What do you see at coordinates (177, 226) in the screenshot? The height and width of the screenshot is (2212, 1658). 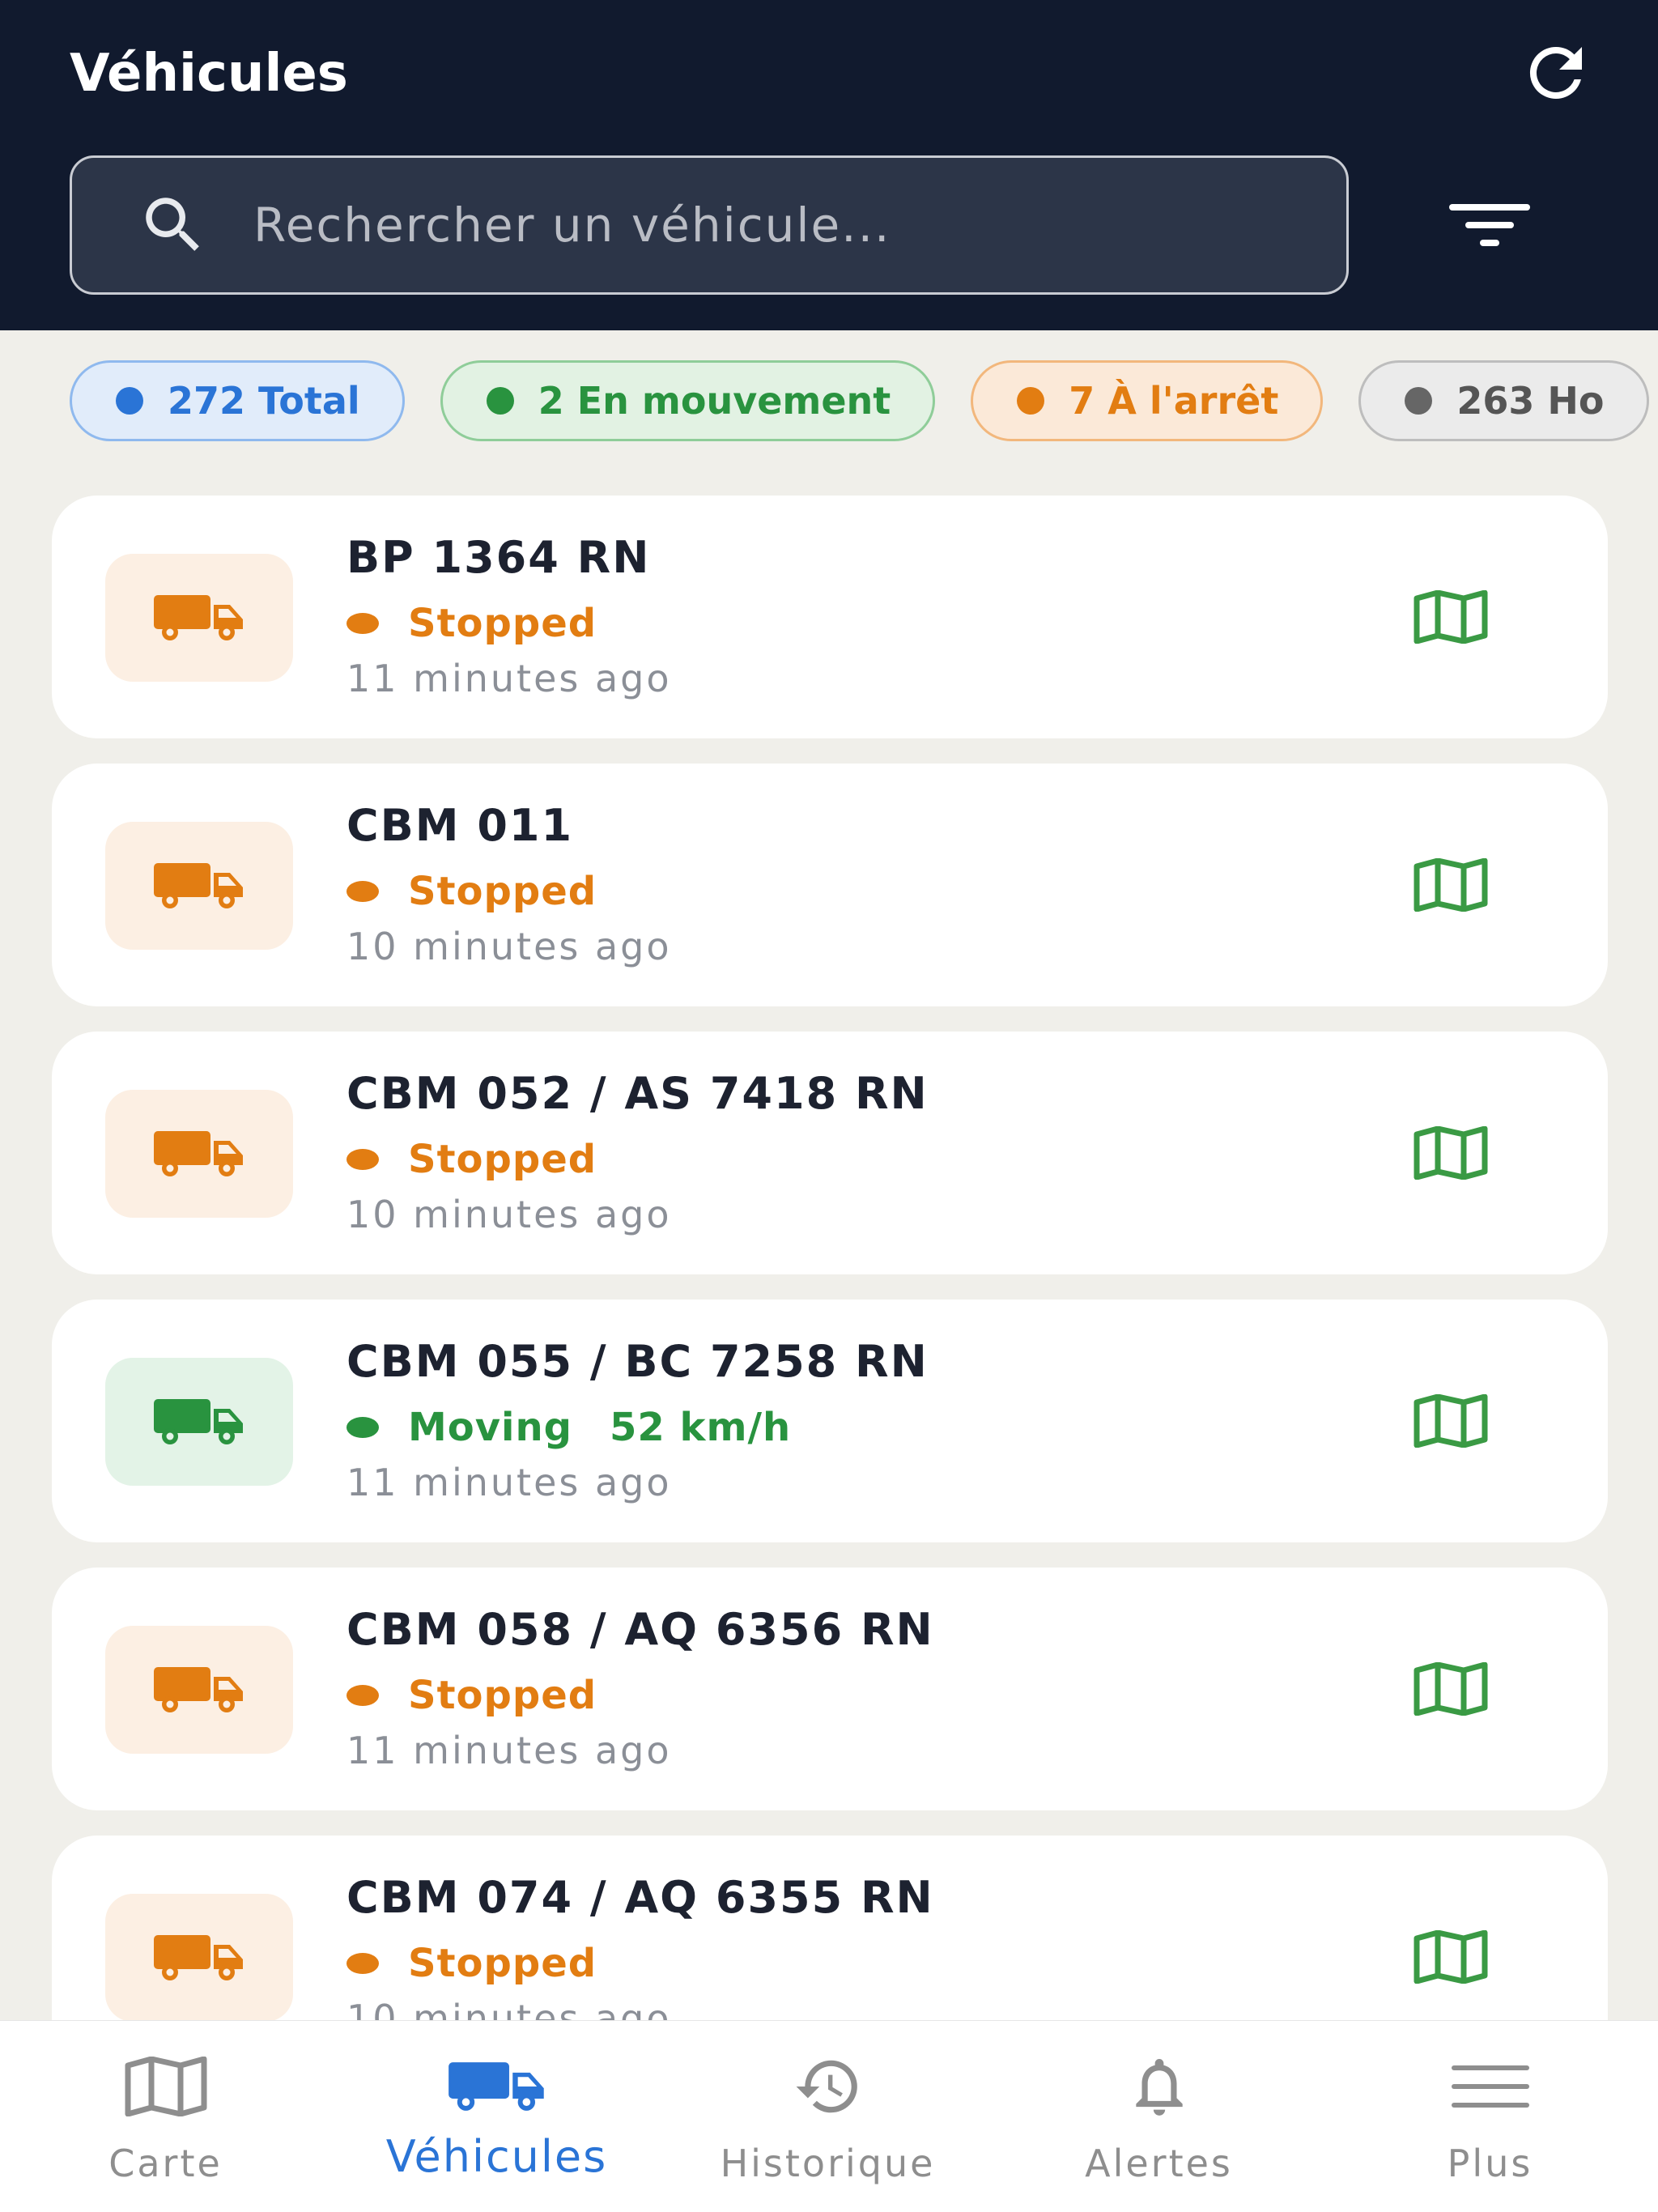 I see `search-icon` at bounding box center [177, 226].